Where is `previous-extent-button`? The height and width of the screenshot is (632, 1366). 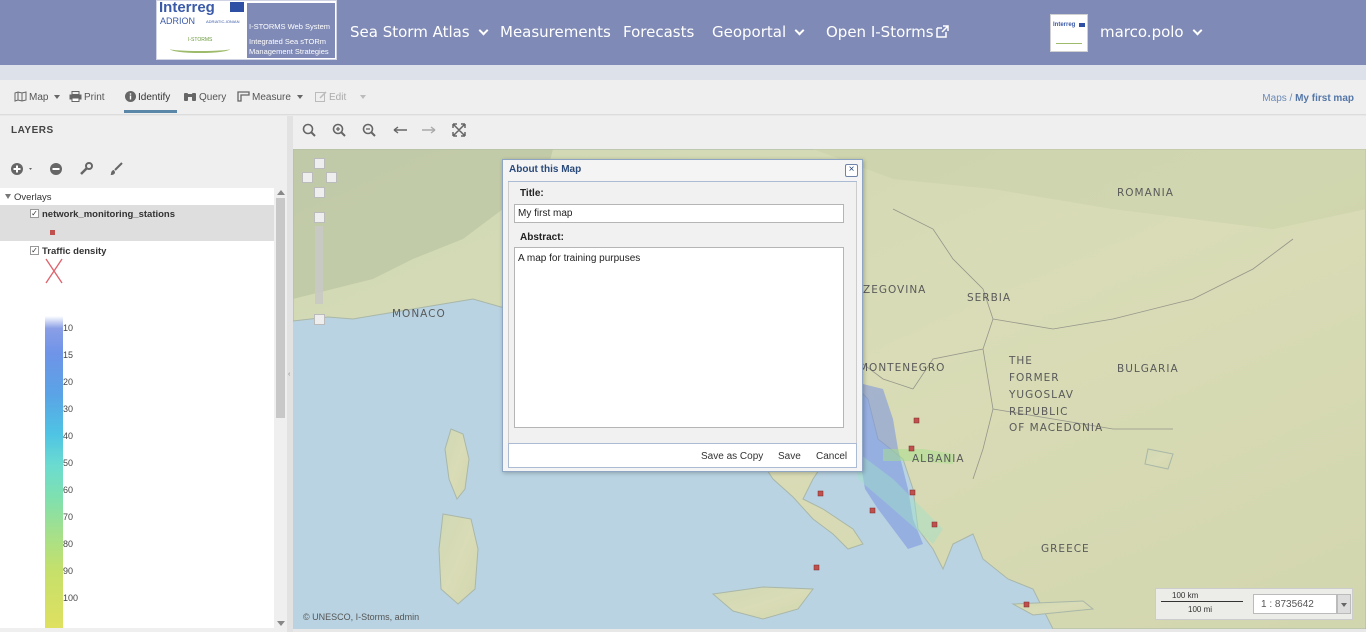 previous-extent-button is located at coordinates (401, 132).